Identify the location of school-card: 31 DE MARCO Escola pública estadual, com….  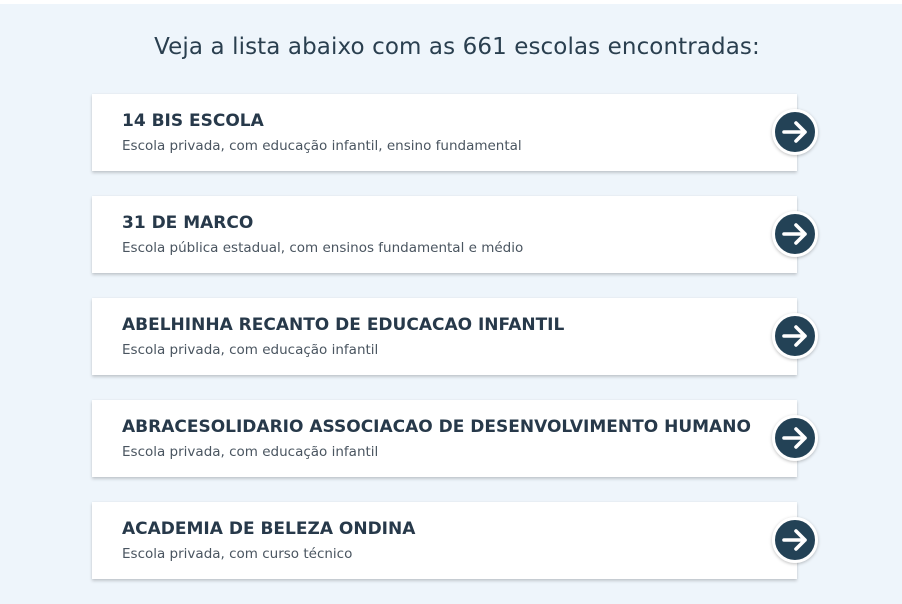
(455, 234).